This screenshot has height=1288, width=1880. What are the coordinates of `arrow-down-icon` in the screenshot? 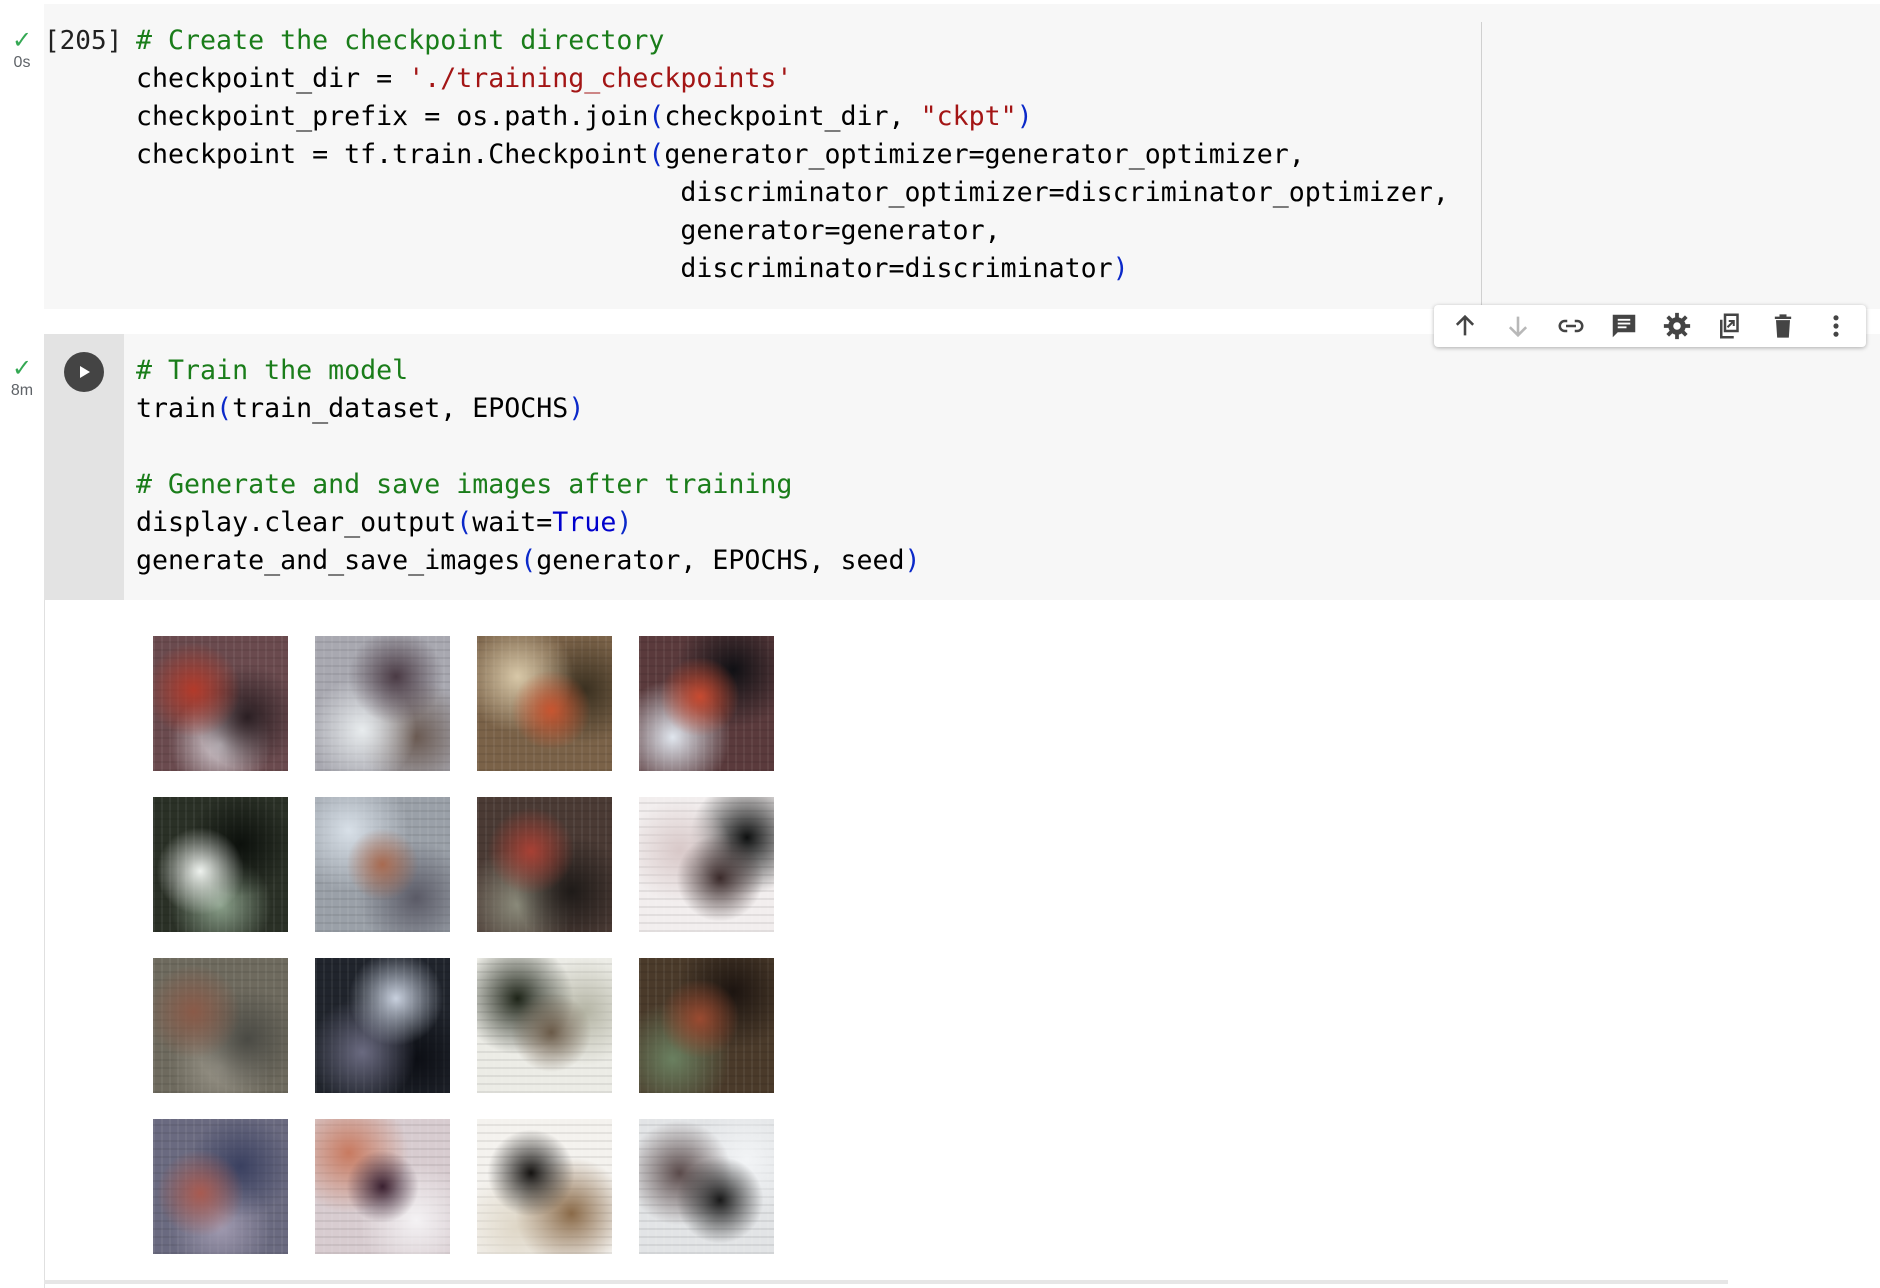 It's located at (1517, 327).